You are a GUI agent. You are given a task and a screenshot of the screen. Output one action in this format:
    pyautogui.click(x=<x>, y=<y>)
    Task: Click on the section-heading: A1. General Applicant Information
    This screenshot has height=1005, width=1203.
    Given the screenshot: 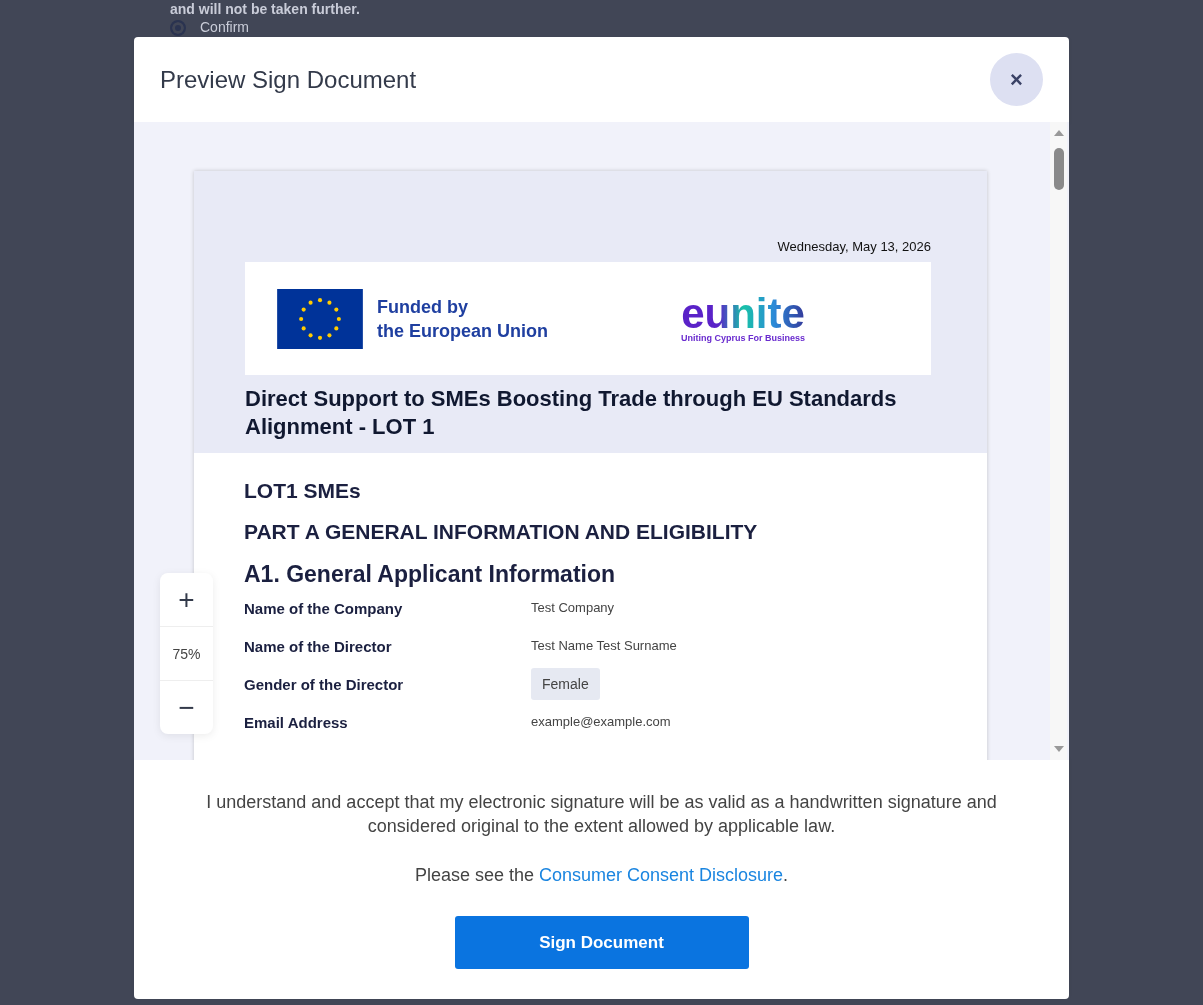 What is the action you would take?
    pyautogui.click(x=430, y=574)
    